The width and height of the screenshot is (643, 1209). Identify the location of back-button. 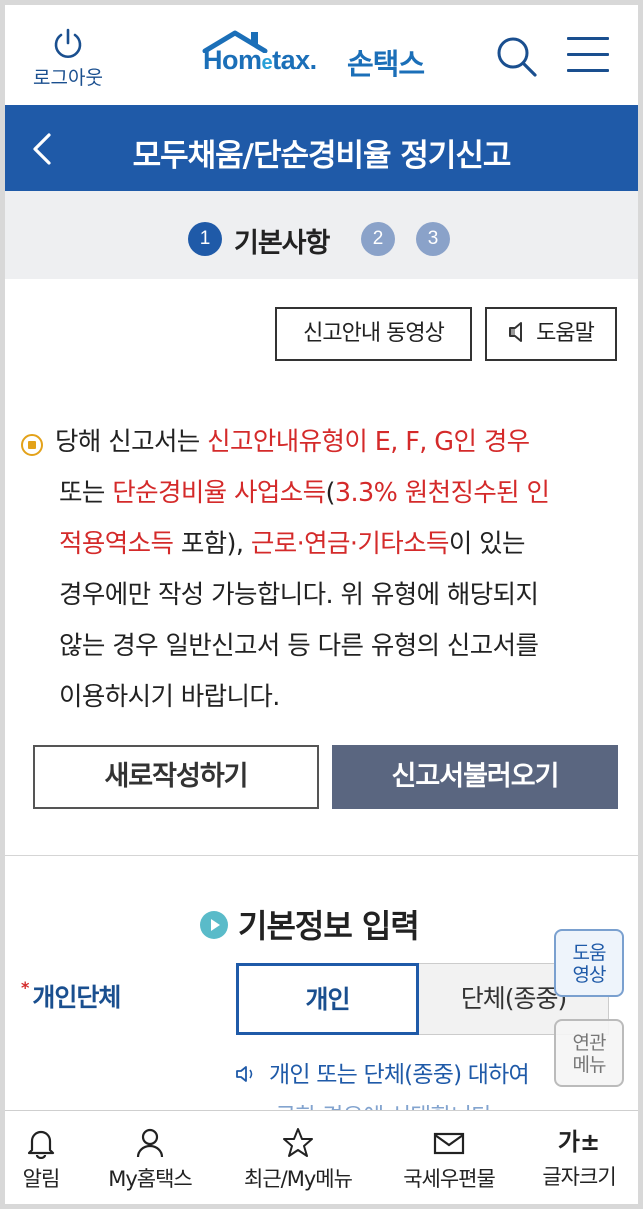
(42, 149).